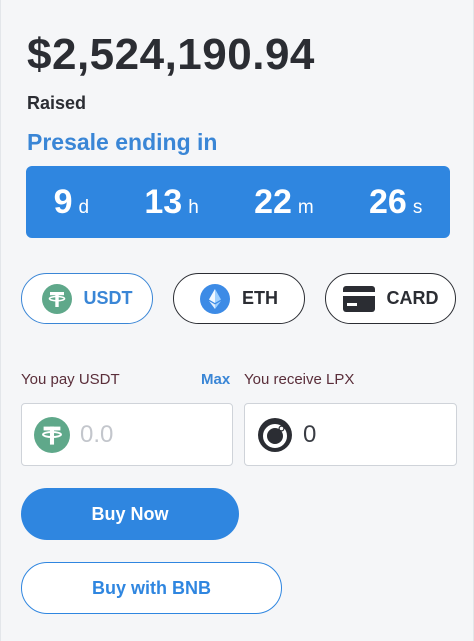 This screenshot has height=641, width=474. I want to click on countdown-minutes: 22 m, so click(284, 202).